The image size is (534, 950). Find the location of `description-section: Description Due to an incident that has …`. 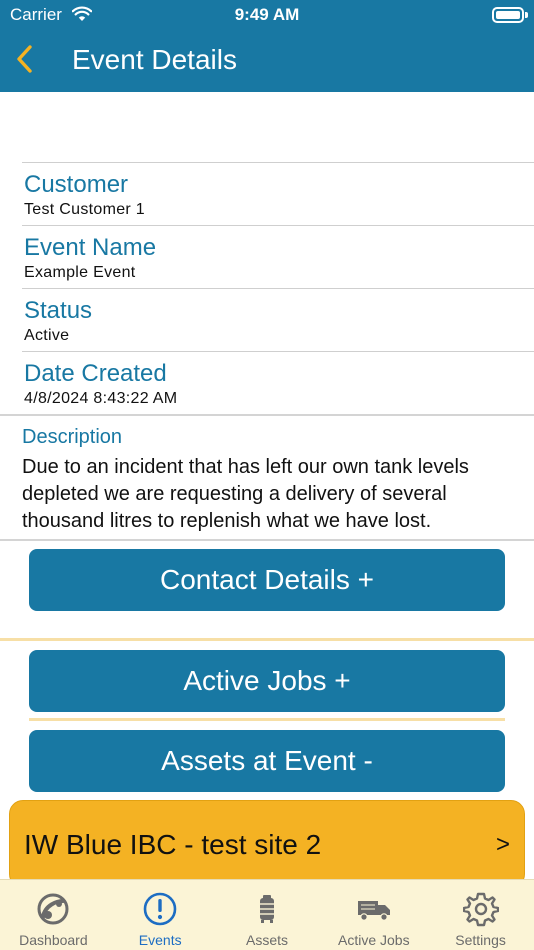

description-section: Description Due to an incident that has … is located at coordinates (267, 477).